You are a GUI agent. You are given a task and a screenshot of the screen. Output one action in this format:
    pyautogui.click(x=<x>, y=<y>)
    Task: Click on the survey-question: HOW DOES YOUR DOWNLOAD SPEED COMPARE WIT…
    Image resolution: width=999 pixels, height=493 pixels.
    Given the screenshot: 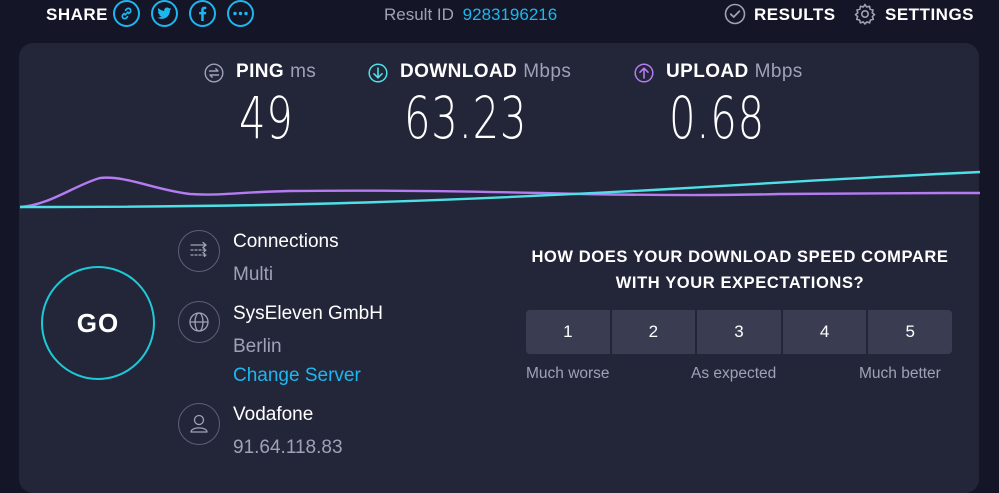 What is the action you would take?
    pyautogui.click(x=740, y=270)
    